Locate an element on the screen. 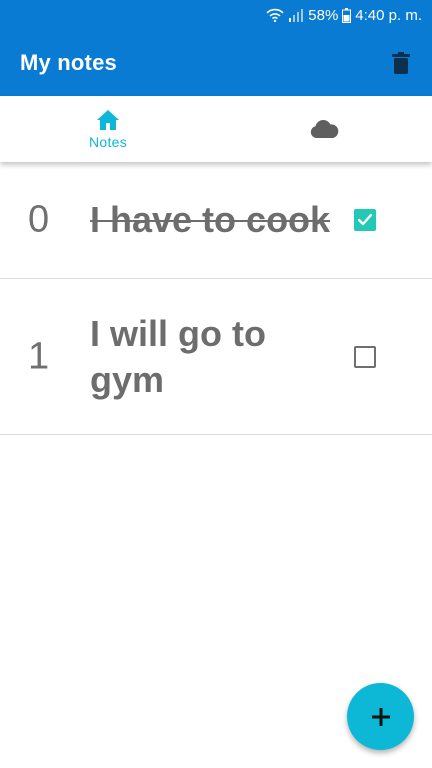 The width and height of the screenshot is (432, 768). wifi-icon is located at coordinates (275, 15).